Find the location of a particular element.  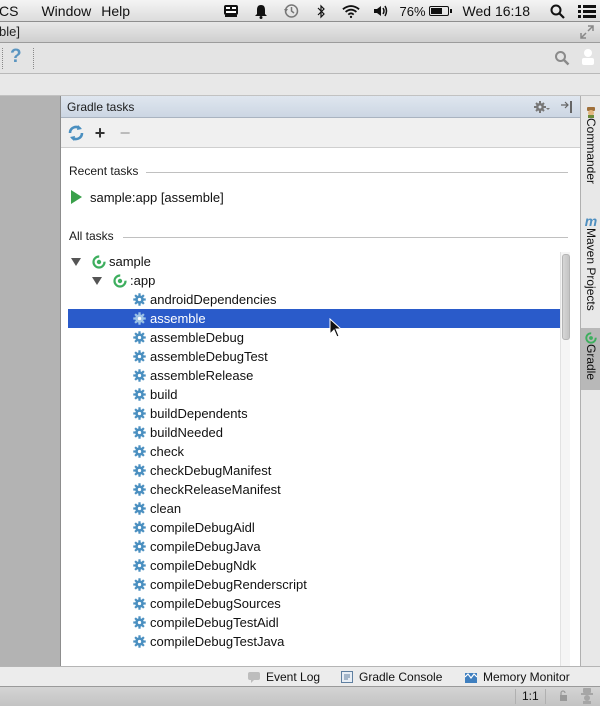

task-label: assembleDebugTest is located at coordinates (209, 356).